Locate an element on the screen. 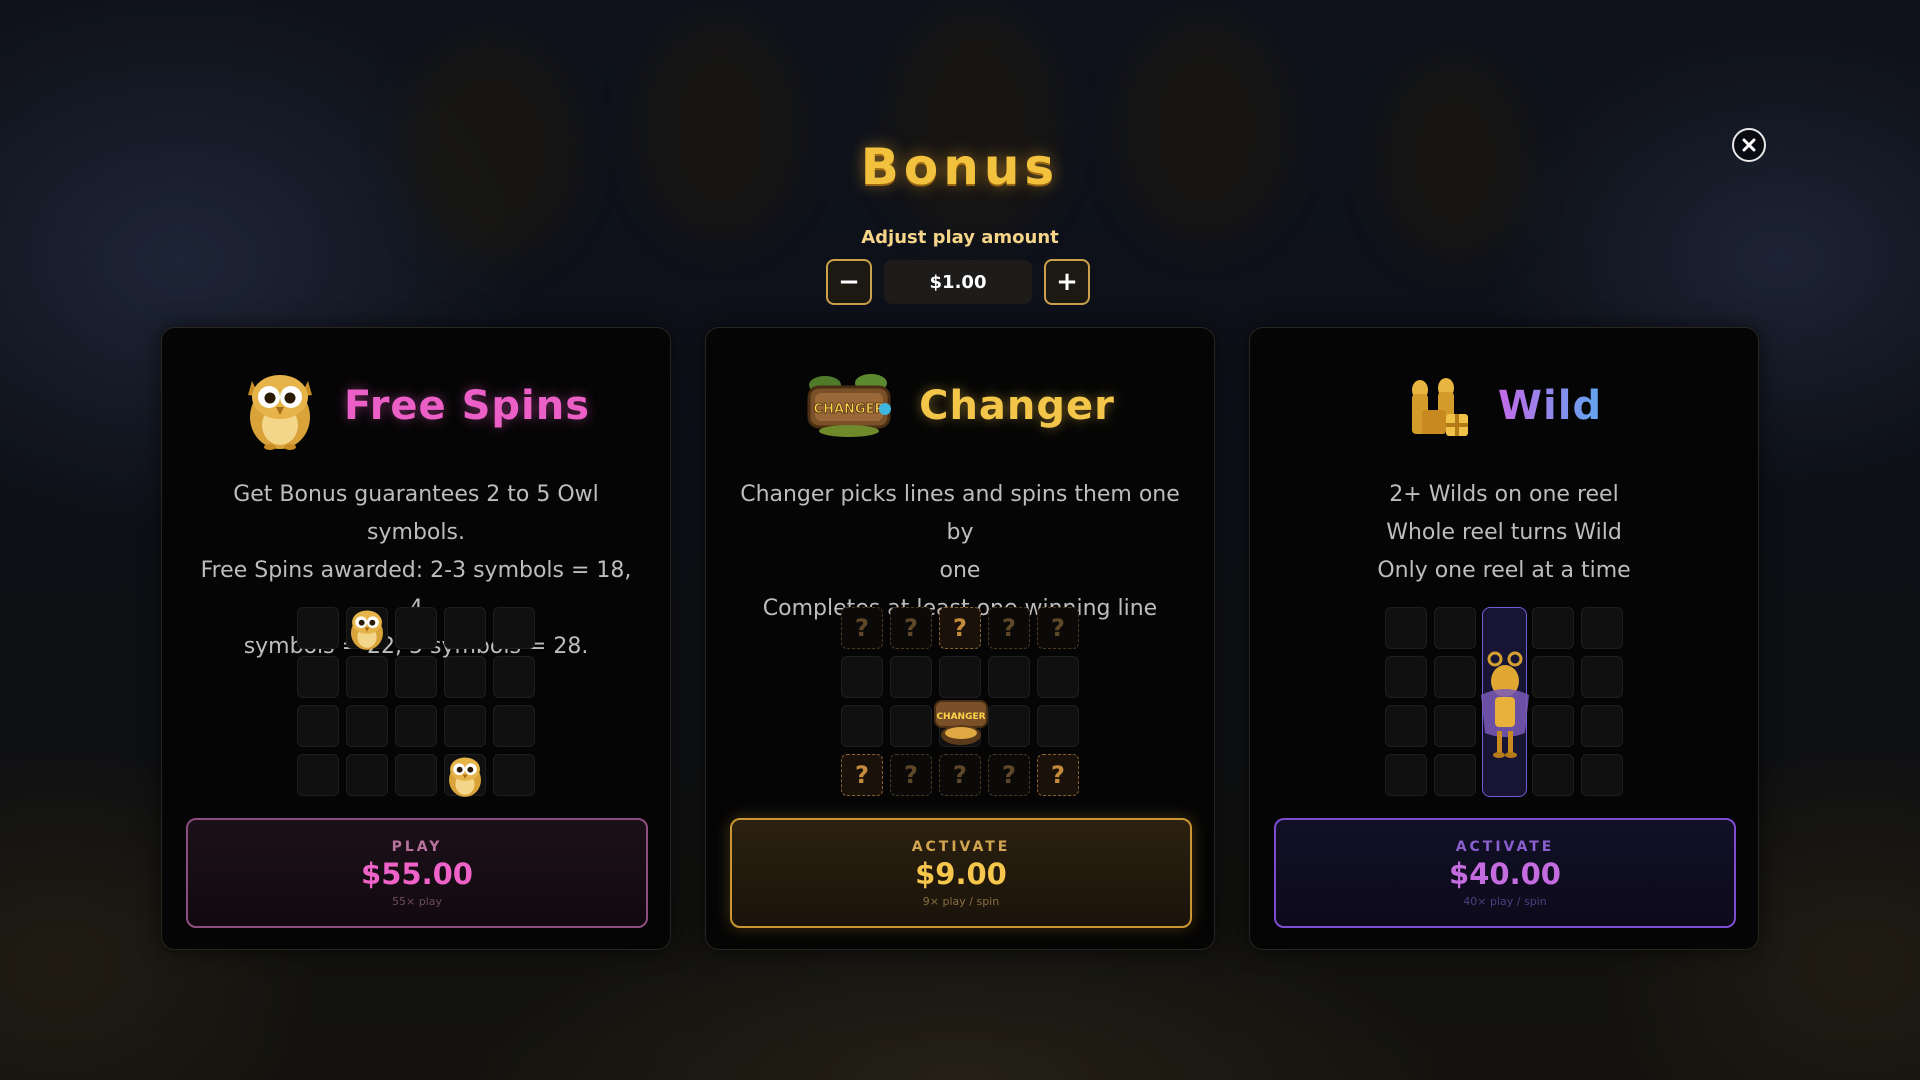  wild-reel-grid is located at coordinates (1505, 703).